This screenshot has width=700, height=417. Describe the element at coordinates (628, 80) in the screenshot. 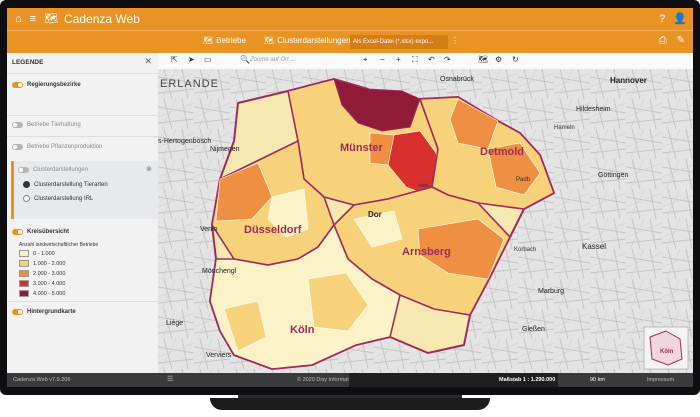

I see `label-hannover: Hannover` at that location.